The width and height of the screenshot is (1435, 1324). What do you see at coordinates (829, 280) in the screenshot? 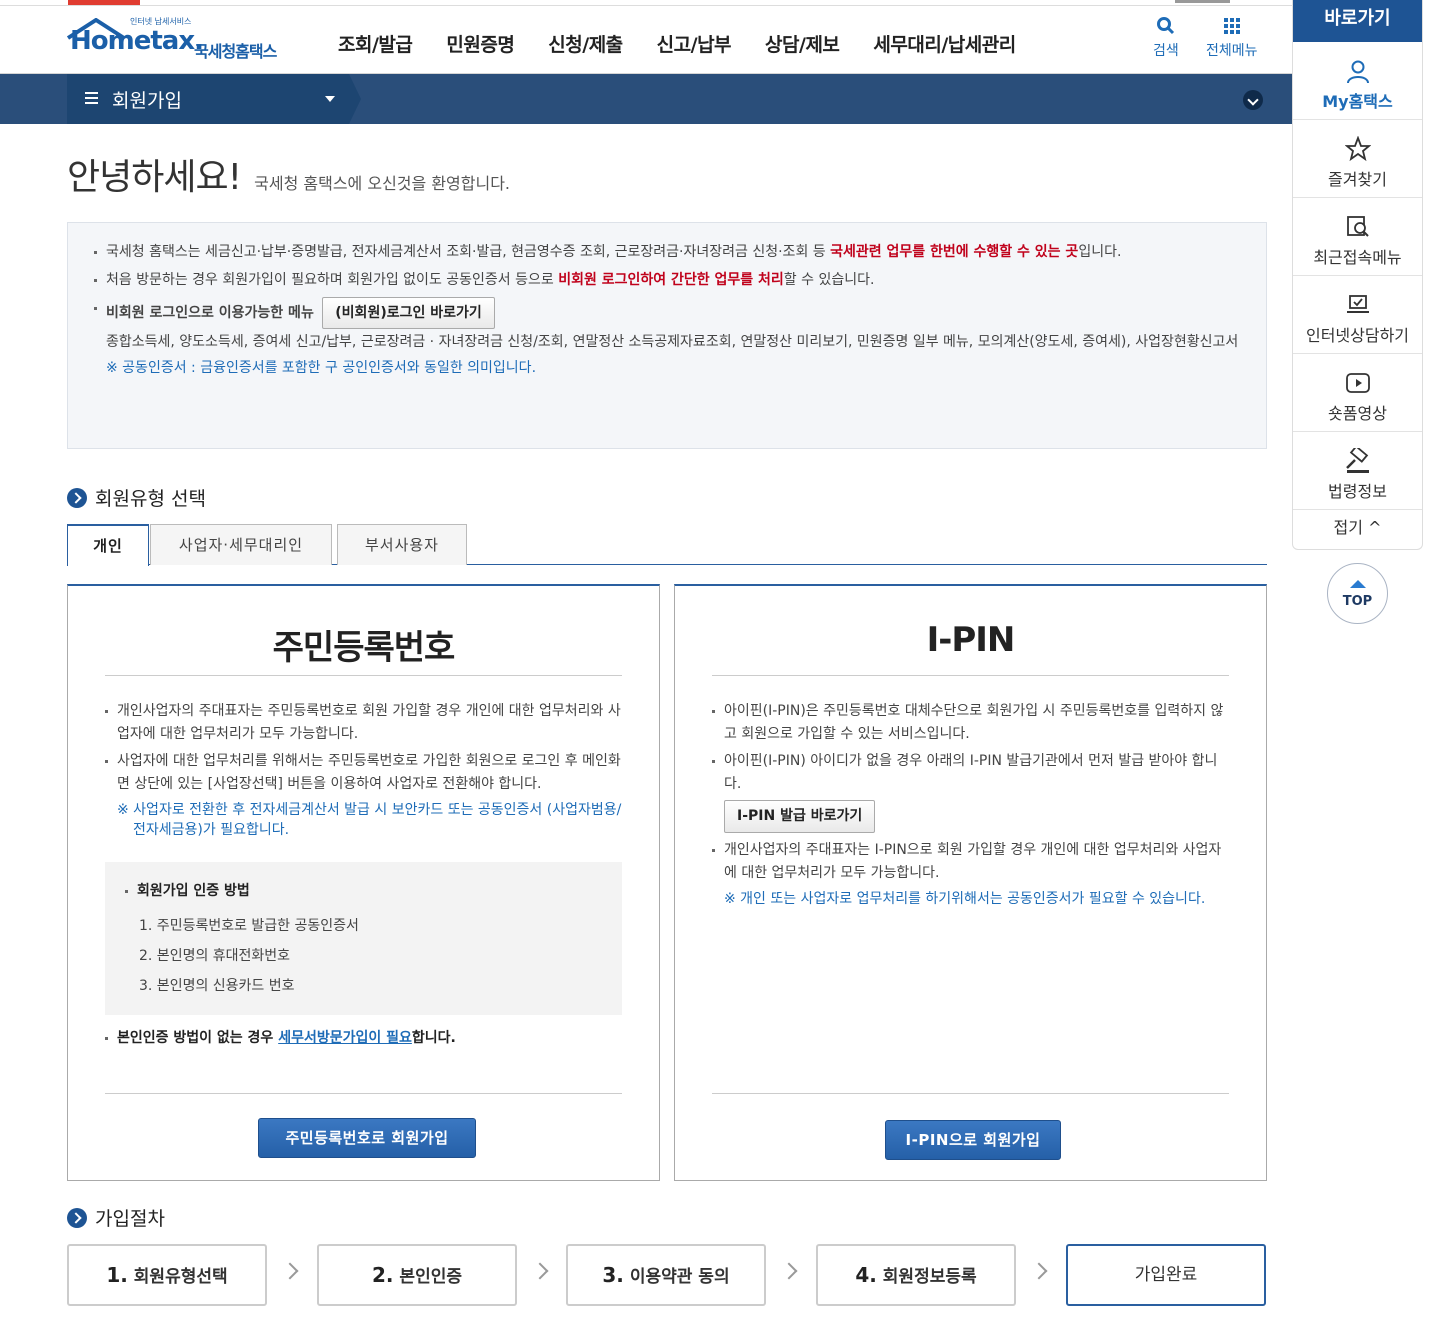
I see `info-text: 할 수 있습니다.` at bounding box center [829, 280].